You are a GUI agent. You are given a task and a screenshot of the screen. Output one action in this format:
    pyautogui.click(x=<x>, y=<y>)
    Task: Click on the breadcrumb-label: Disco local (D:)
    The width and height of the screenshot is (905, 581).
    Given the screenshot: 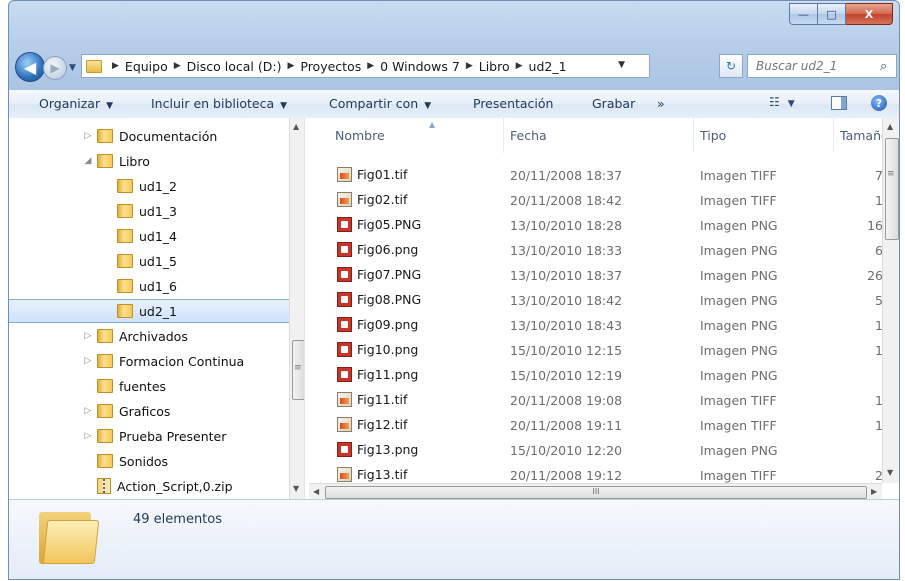 What is the action you would take?
    pyautogui.click(x=234, y=66)
    